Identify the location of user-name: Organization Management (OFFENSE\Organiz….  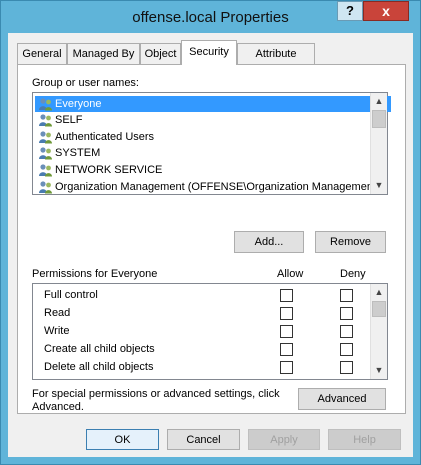
(217, 187).